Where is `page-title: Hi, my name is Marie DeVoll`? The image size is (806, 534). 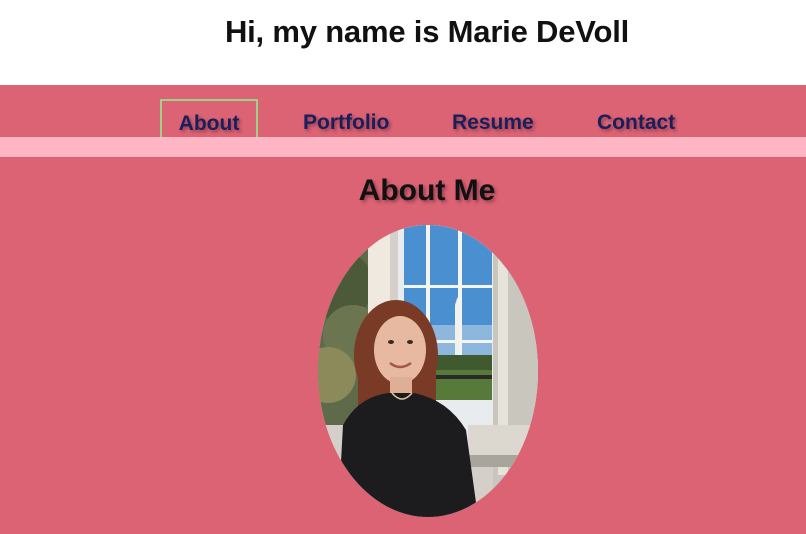 page-title: Hi, my name is Marie DeVoll is located at coordinates (427, 31).